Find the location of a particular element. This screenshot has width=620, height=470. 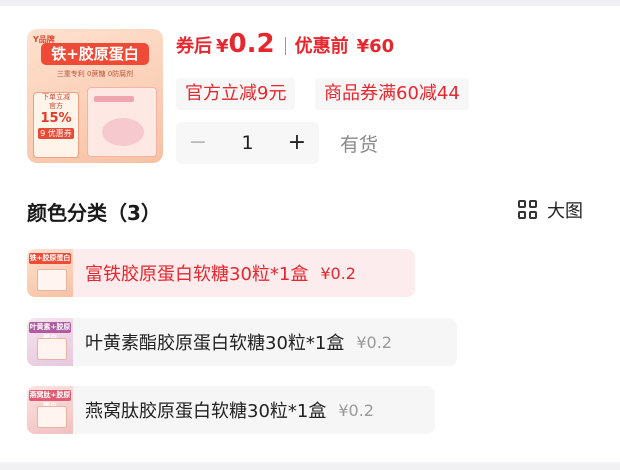

coupon-tag-store: 商品券满60减44 is located at coordinates (392, 94).